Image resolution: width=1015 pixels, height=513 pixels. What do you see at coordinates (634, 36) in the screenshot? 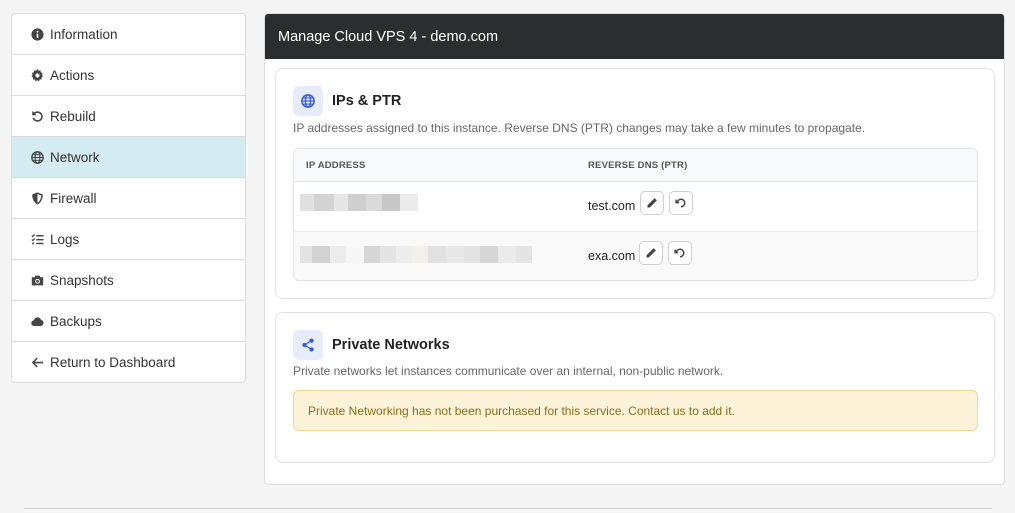
I see `page-title: Manage Cloud VPS 4 - demo.com` at bounding box center [634, 36].